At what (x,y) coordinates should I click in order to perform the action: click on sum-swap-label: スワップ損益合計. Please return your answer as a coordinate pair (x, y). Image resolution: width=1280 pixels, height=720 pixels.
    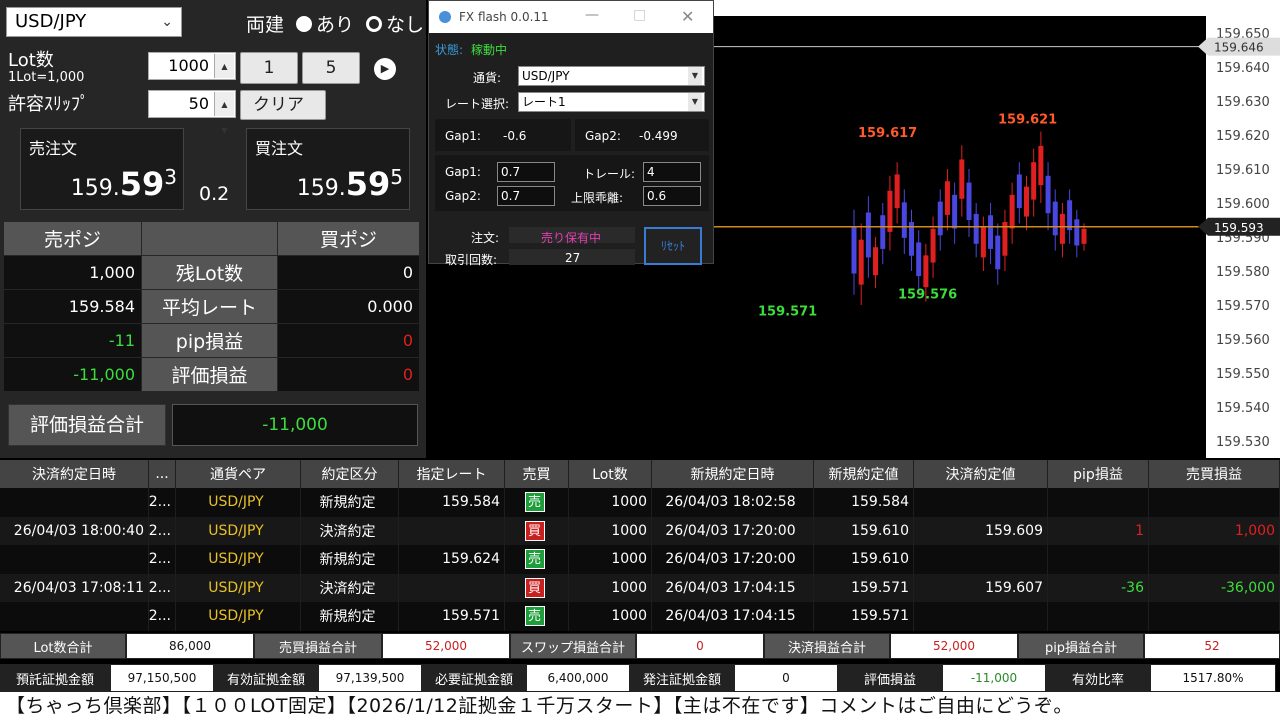
    Looking at the image, I should click on (573, 646).